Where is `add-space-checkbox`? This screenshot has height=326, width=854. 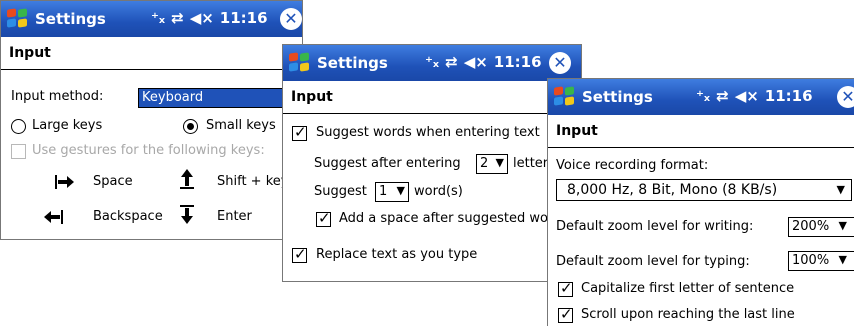
add-space-checkbox is located at coordinates (323, 218).